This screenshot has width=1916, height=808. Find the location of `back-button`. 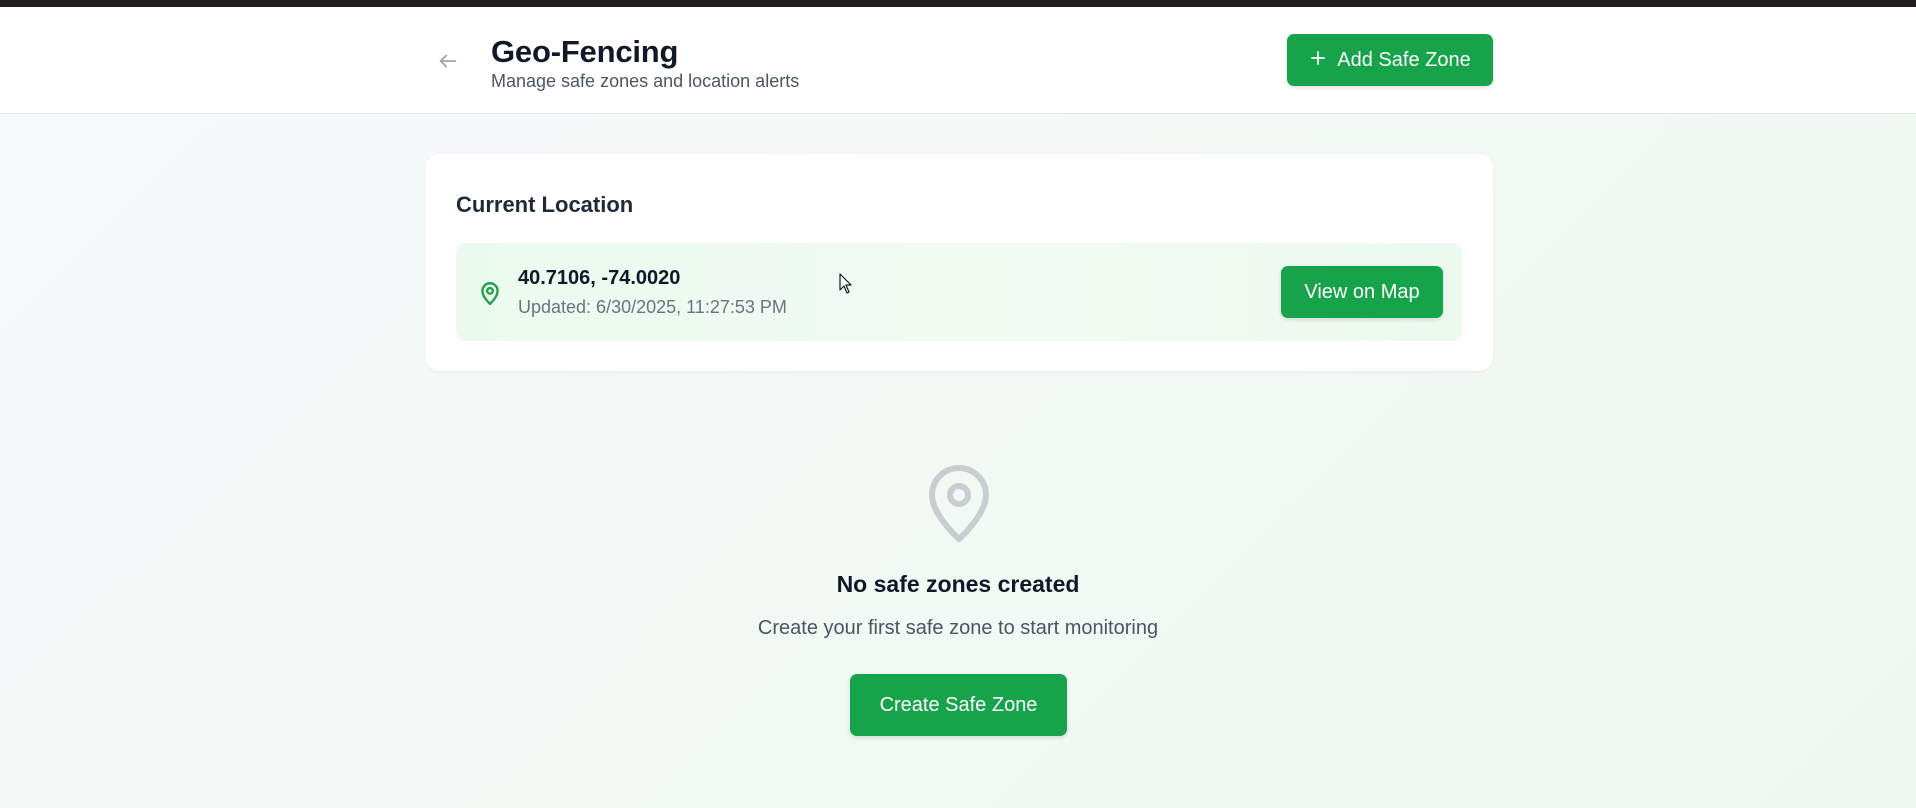

back-button is located at coordinates (448, 61).